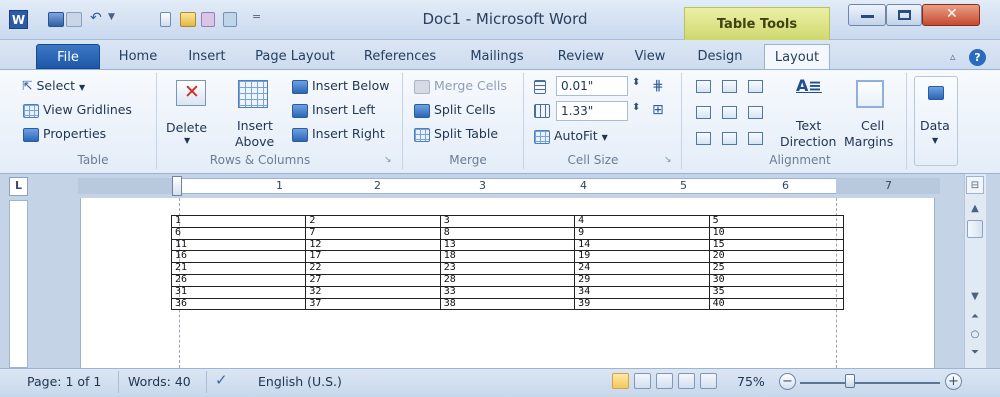 Image resolution: width=1000 pixels, height=397 pixels. What do you see at coordinates (138, 58) in the screenshot?
I see `tab-home: Home` at bounding box center [138, 58].